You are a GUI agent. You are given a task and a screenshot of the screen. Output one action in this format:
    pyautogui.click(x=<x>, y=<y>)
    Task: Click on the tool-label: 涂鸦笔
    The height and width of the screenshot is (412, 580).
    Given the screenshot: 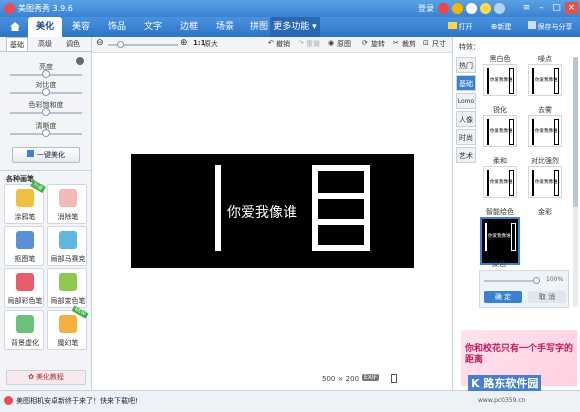 What is the action you would take?
    pyautogui.click(x=25, y=217)
    